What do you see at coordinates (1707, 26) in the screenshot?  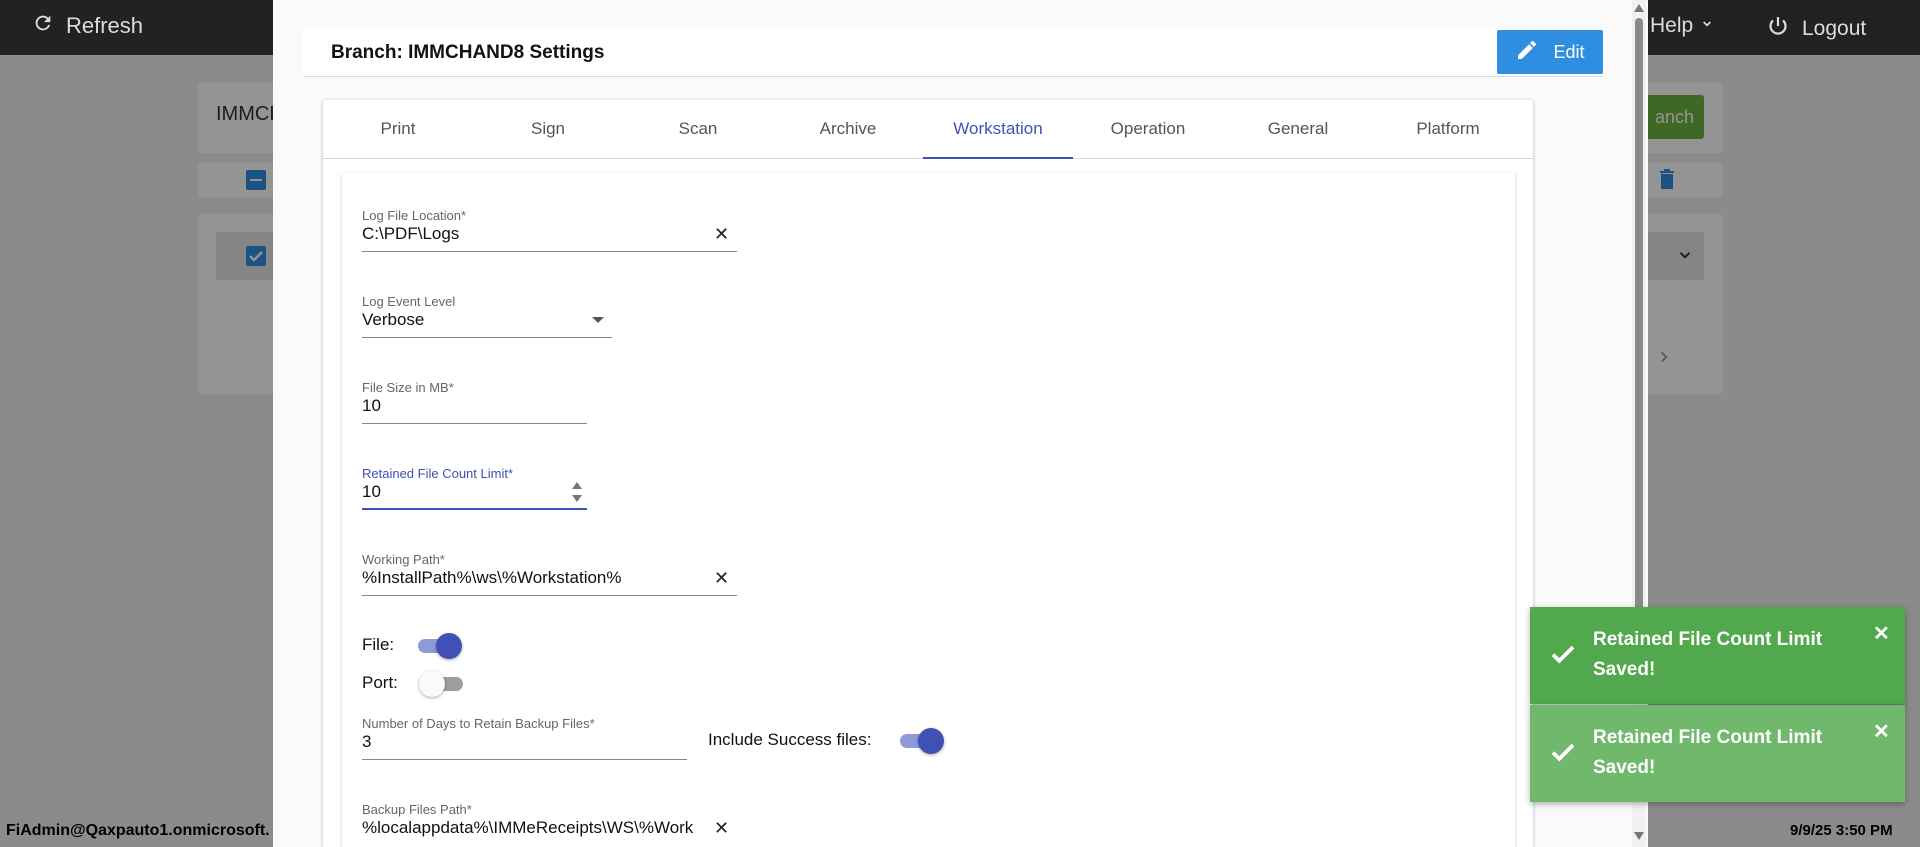 I see `chevron-down-icon` at bounding box center [1707, 26].